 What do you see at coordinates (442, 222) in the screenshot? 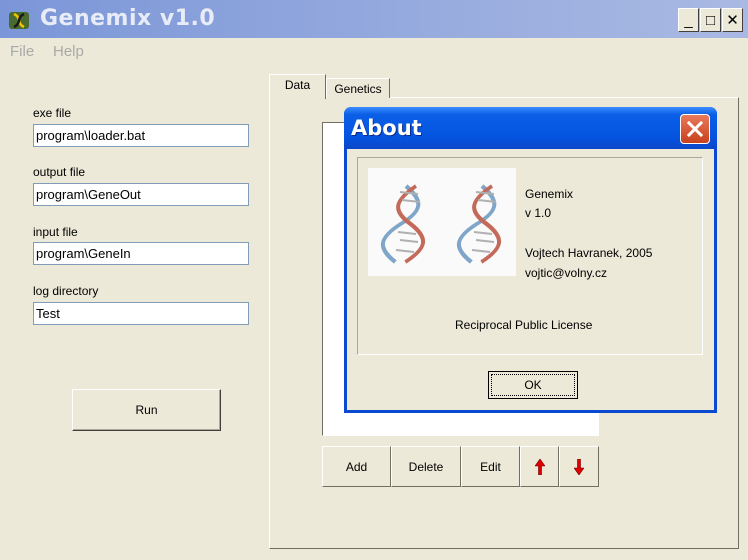
I see `dna-helix-image` at bounding box center [442, 222].